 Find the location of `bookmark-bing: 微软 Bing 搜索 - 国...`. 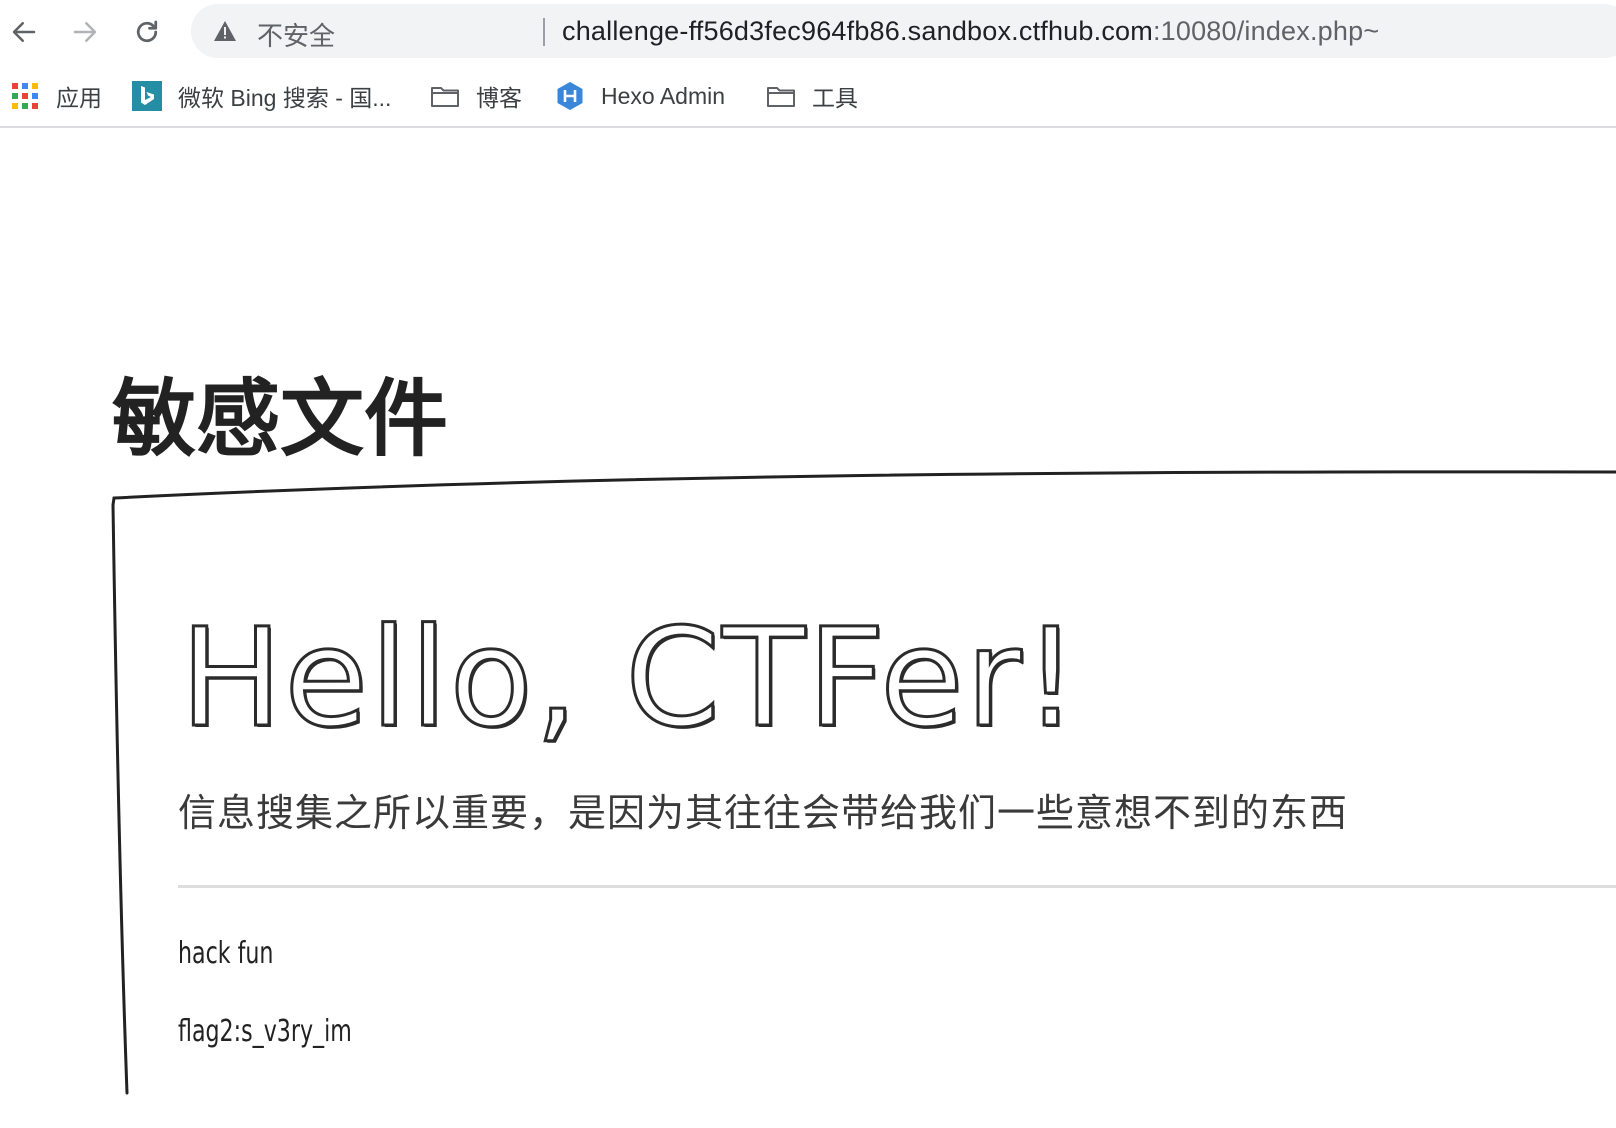

bookmark-bing: 微软 Bing 搜索 - 国... is located at coordinates (261, 96).